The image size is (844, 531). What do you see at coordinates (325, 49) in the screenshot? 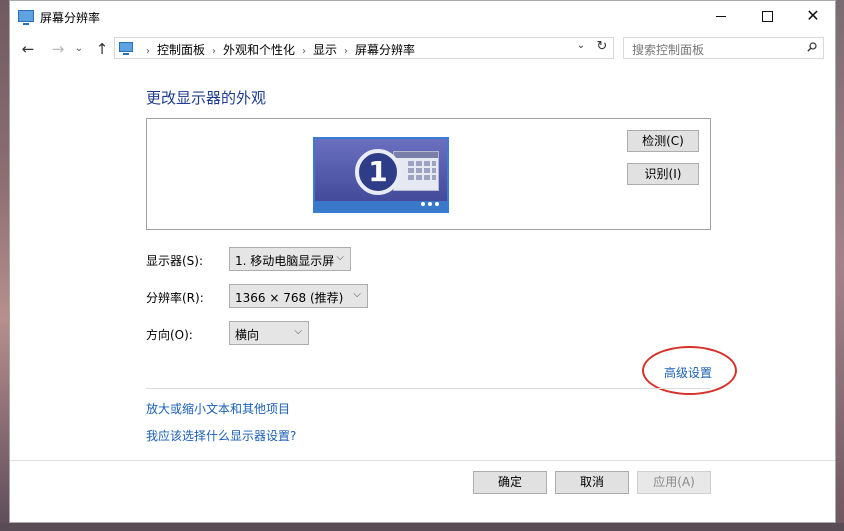
I see `breadcrumb-display: 显示` at bounding box center [325, 49].